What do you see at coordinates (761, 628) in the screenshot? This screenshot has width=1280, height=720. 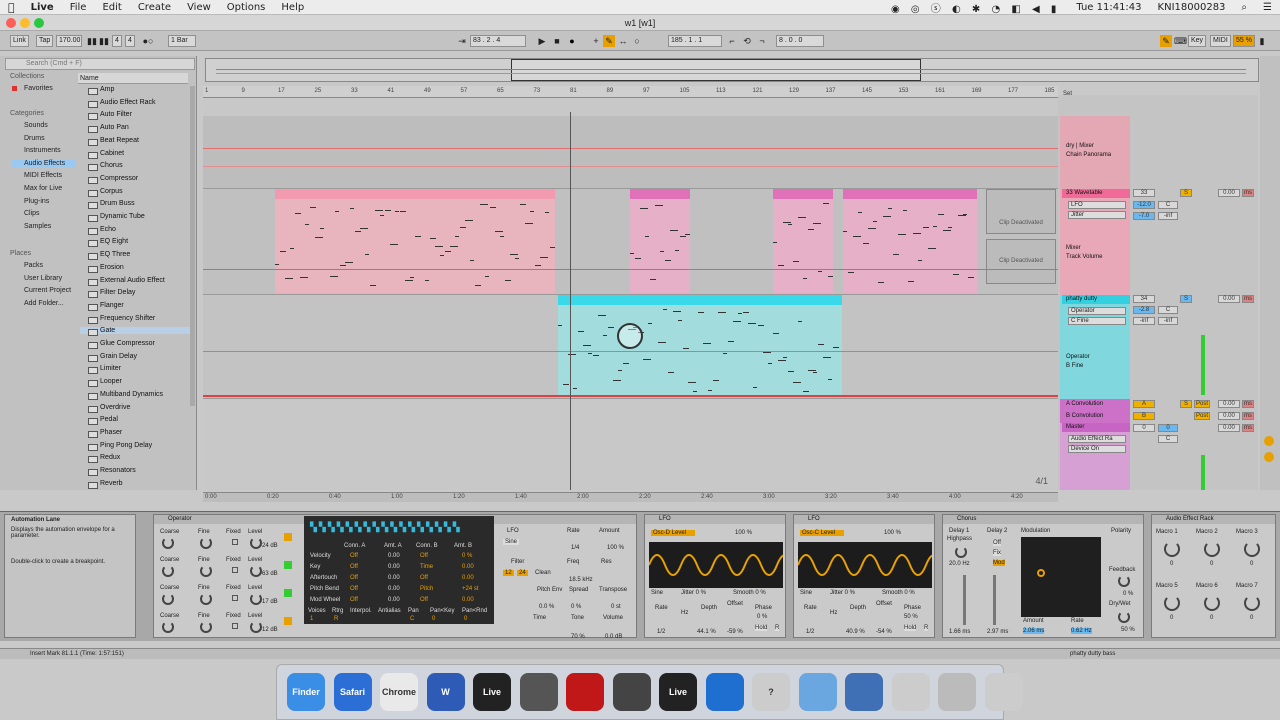 I see `lfo-hold-button: Hold` at bounding box center [761, 628].